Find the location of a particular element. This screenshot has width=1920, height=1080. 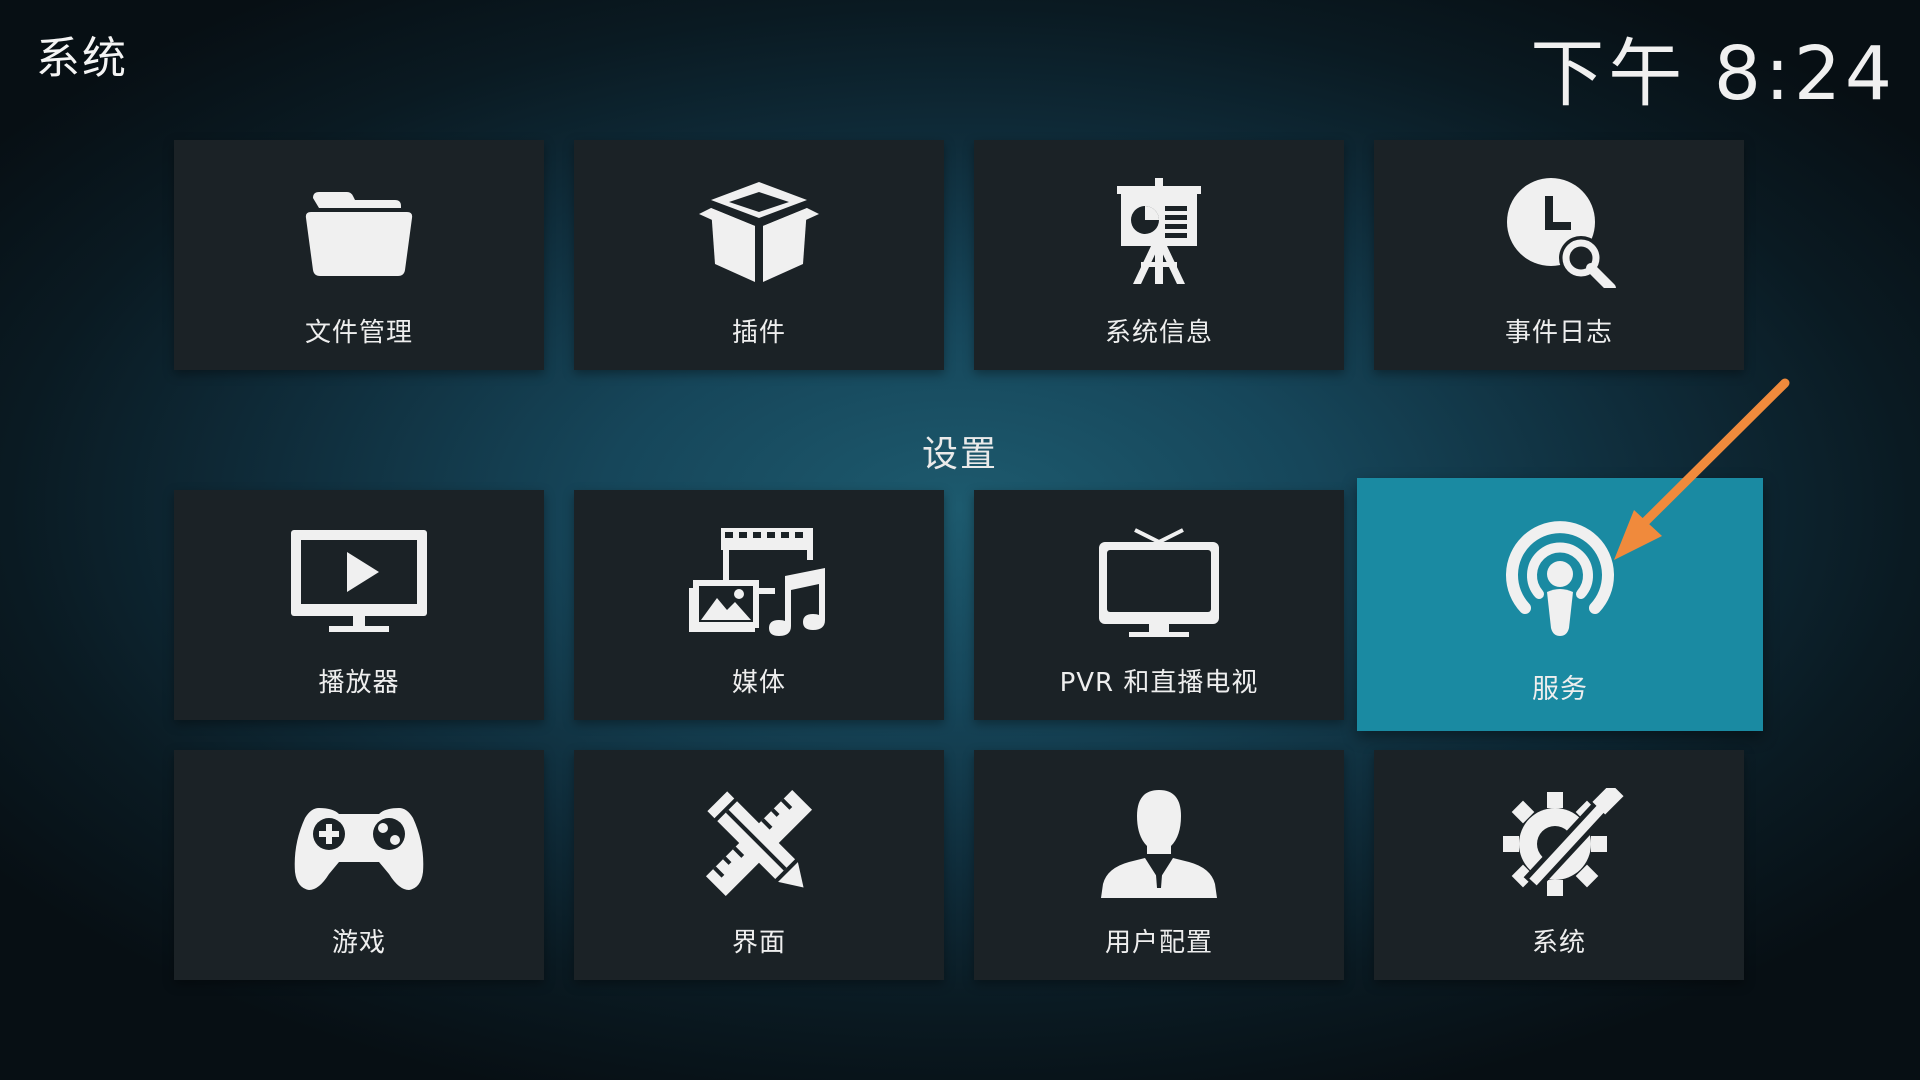

tile-label: PVR 和直播电视 is located at coordinates (1159, 683).